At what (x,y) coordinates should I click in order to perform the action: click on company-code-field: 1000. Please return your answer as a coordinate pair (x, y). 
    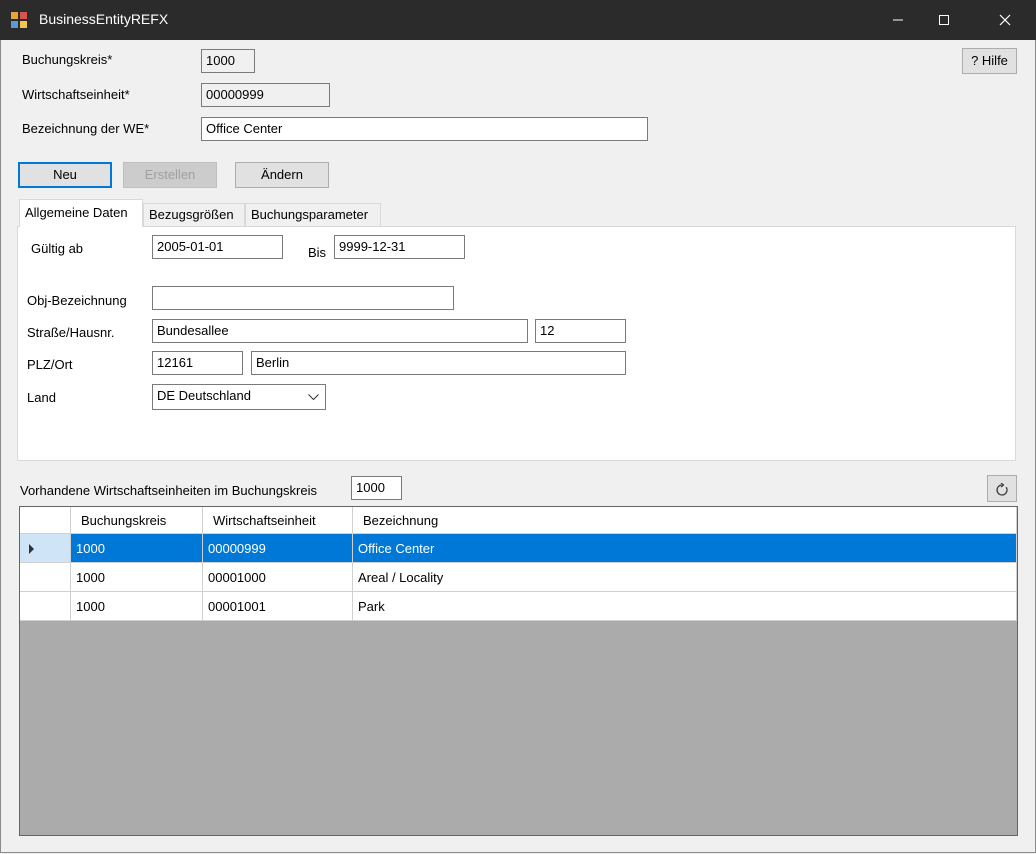
    Looking at the image, I should click on (228, 61).